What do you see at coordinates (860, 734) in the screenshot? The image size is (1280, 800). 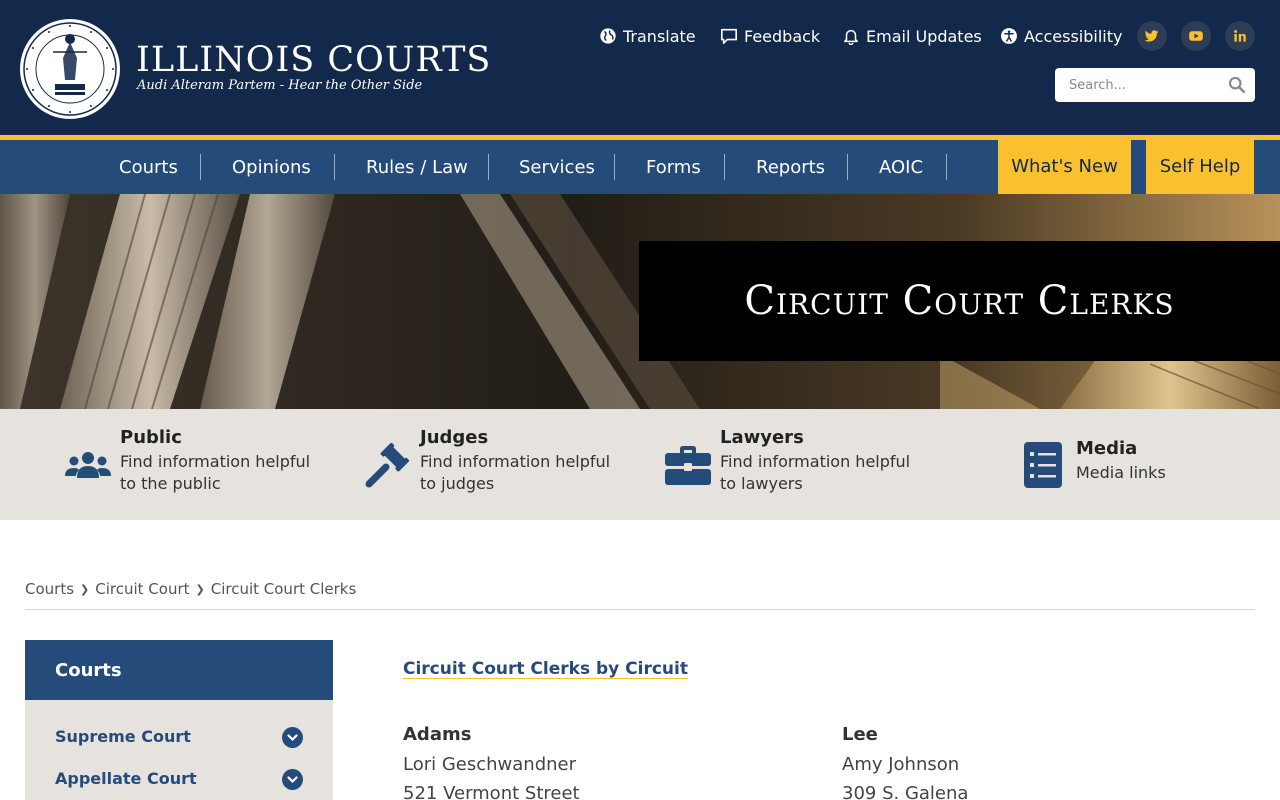 I see `county-name: Lee` at bounding box center [860, 734].